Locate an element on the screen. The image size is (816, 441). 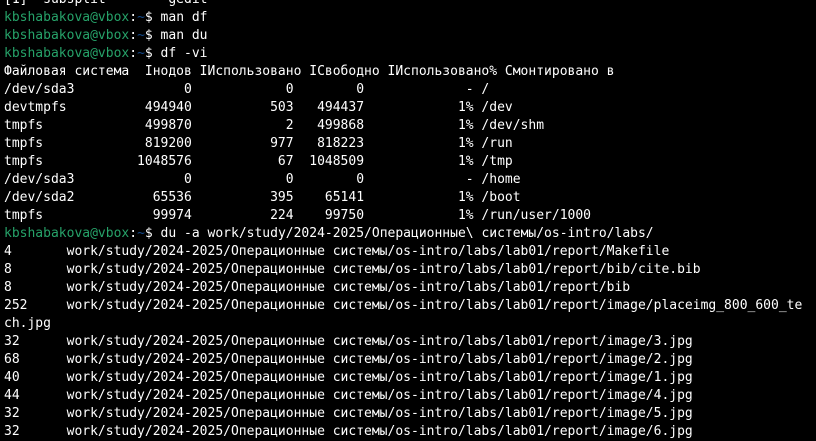
df-output-line: tmpfs 819200 977 818223 1% /run is located at coordinates (258, 143).